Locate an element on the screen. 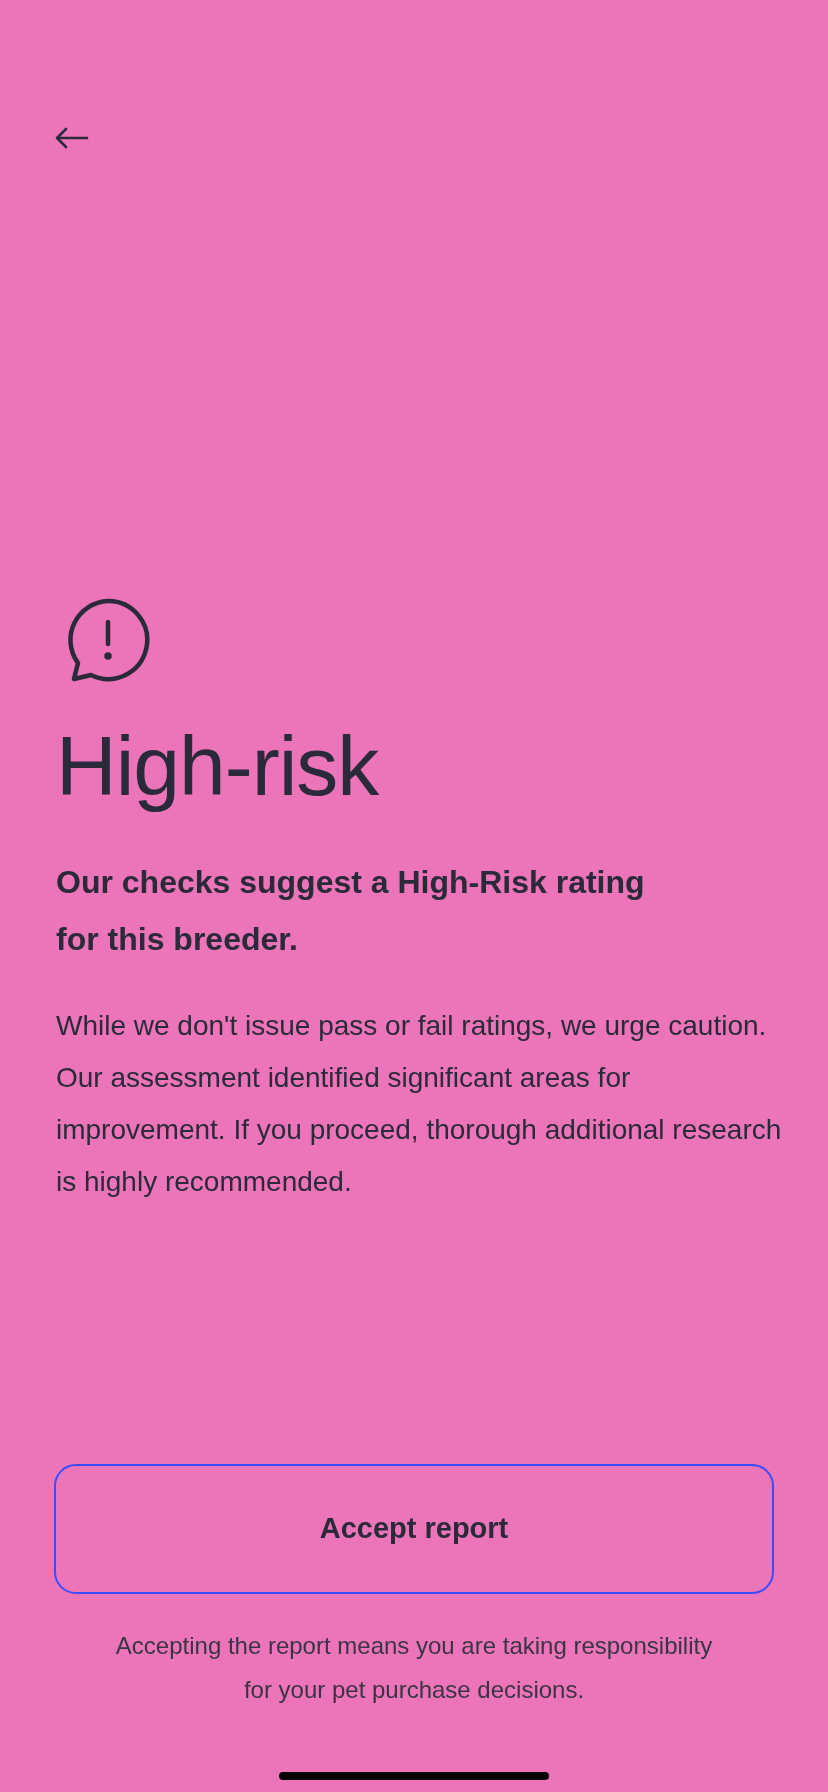 The image size is (828, 1792). speech-bubble-alert-icon is located at coordinates (108, 640).